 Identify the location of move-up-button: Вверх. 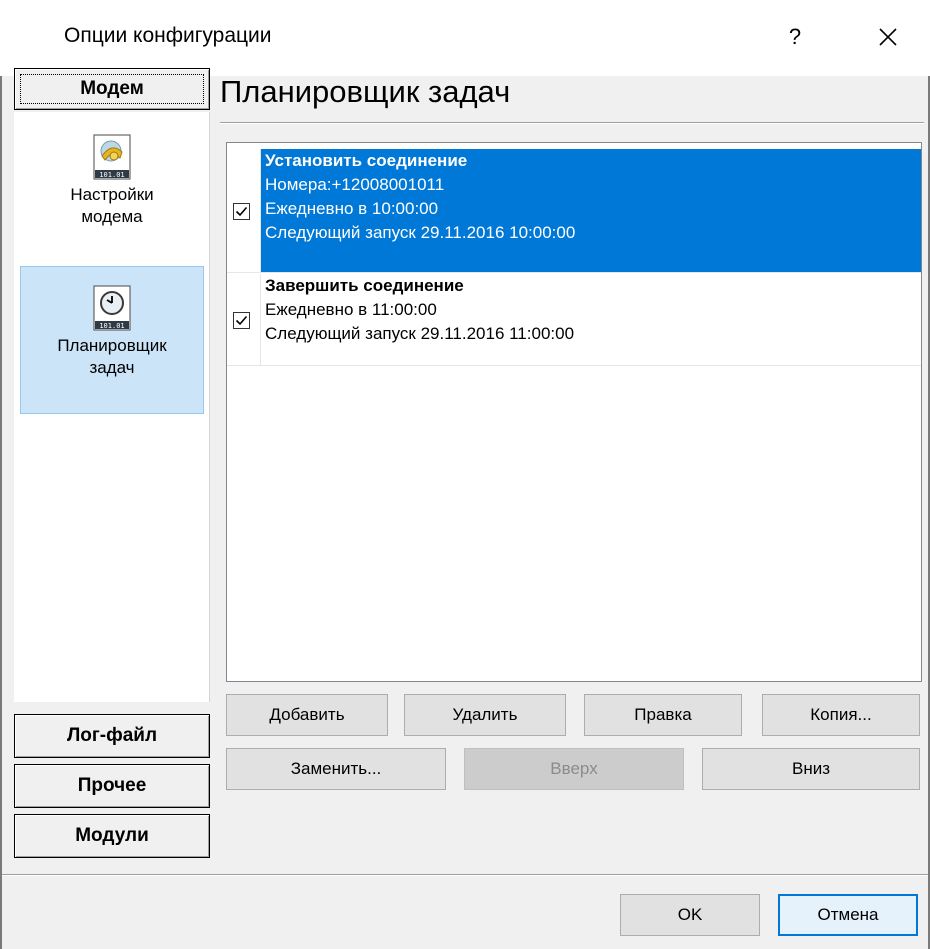
(574, 769).